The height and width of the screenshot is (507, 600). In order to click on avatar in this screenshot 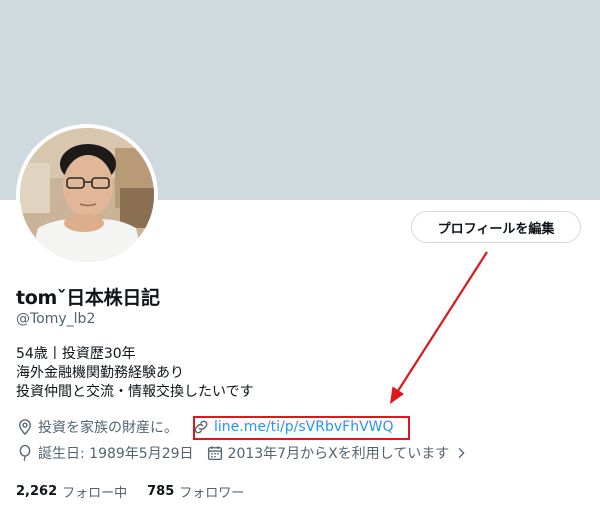, I will do `click(87, 195)`.